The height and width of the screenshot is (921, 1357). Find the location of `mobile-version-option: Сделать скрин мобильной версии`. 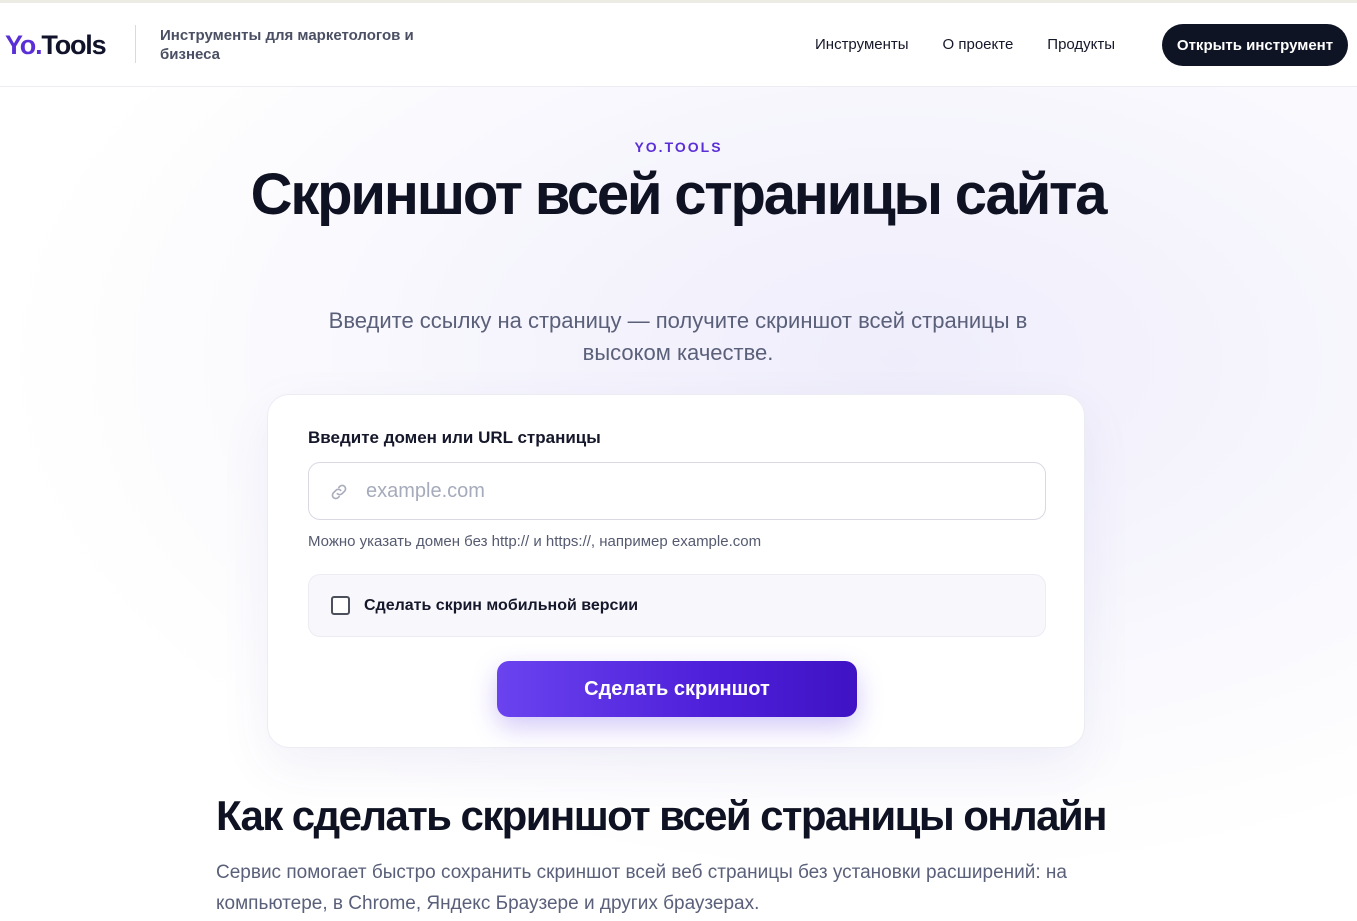

mobile-version-option: Сделать скрин мобильной версии is located at coordinates (677, 605).